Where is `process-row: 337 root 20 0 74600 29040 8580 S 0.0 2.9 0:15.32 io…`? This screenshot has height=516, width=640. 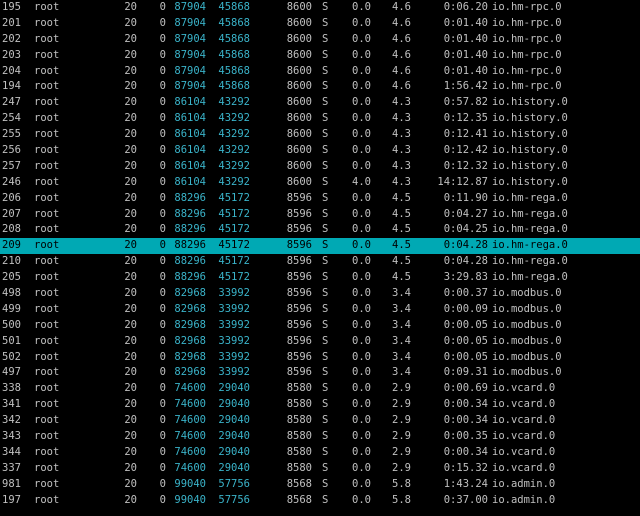
process-row: 337 root 20 0 74600 29040 8580 S 0.0 2.9 0:15.32 io… is located at coordinates (320, 469).